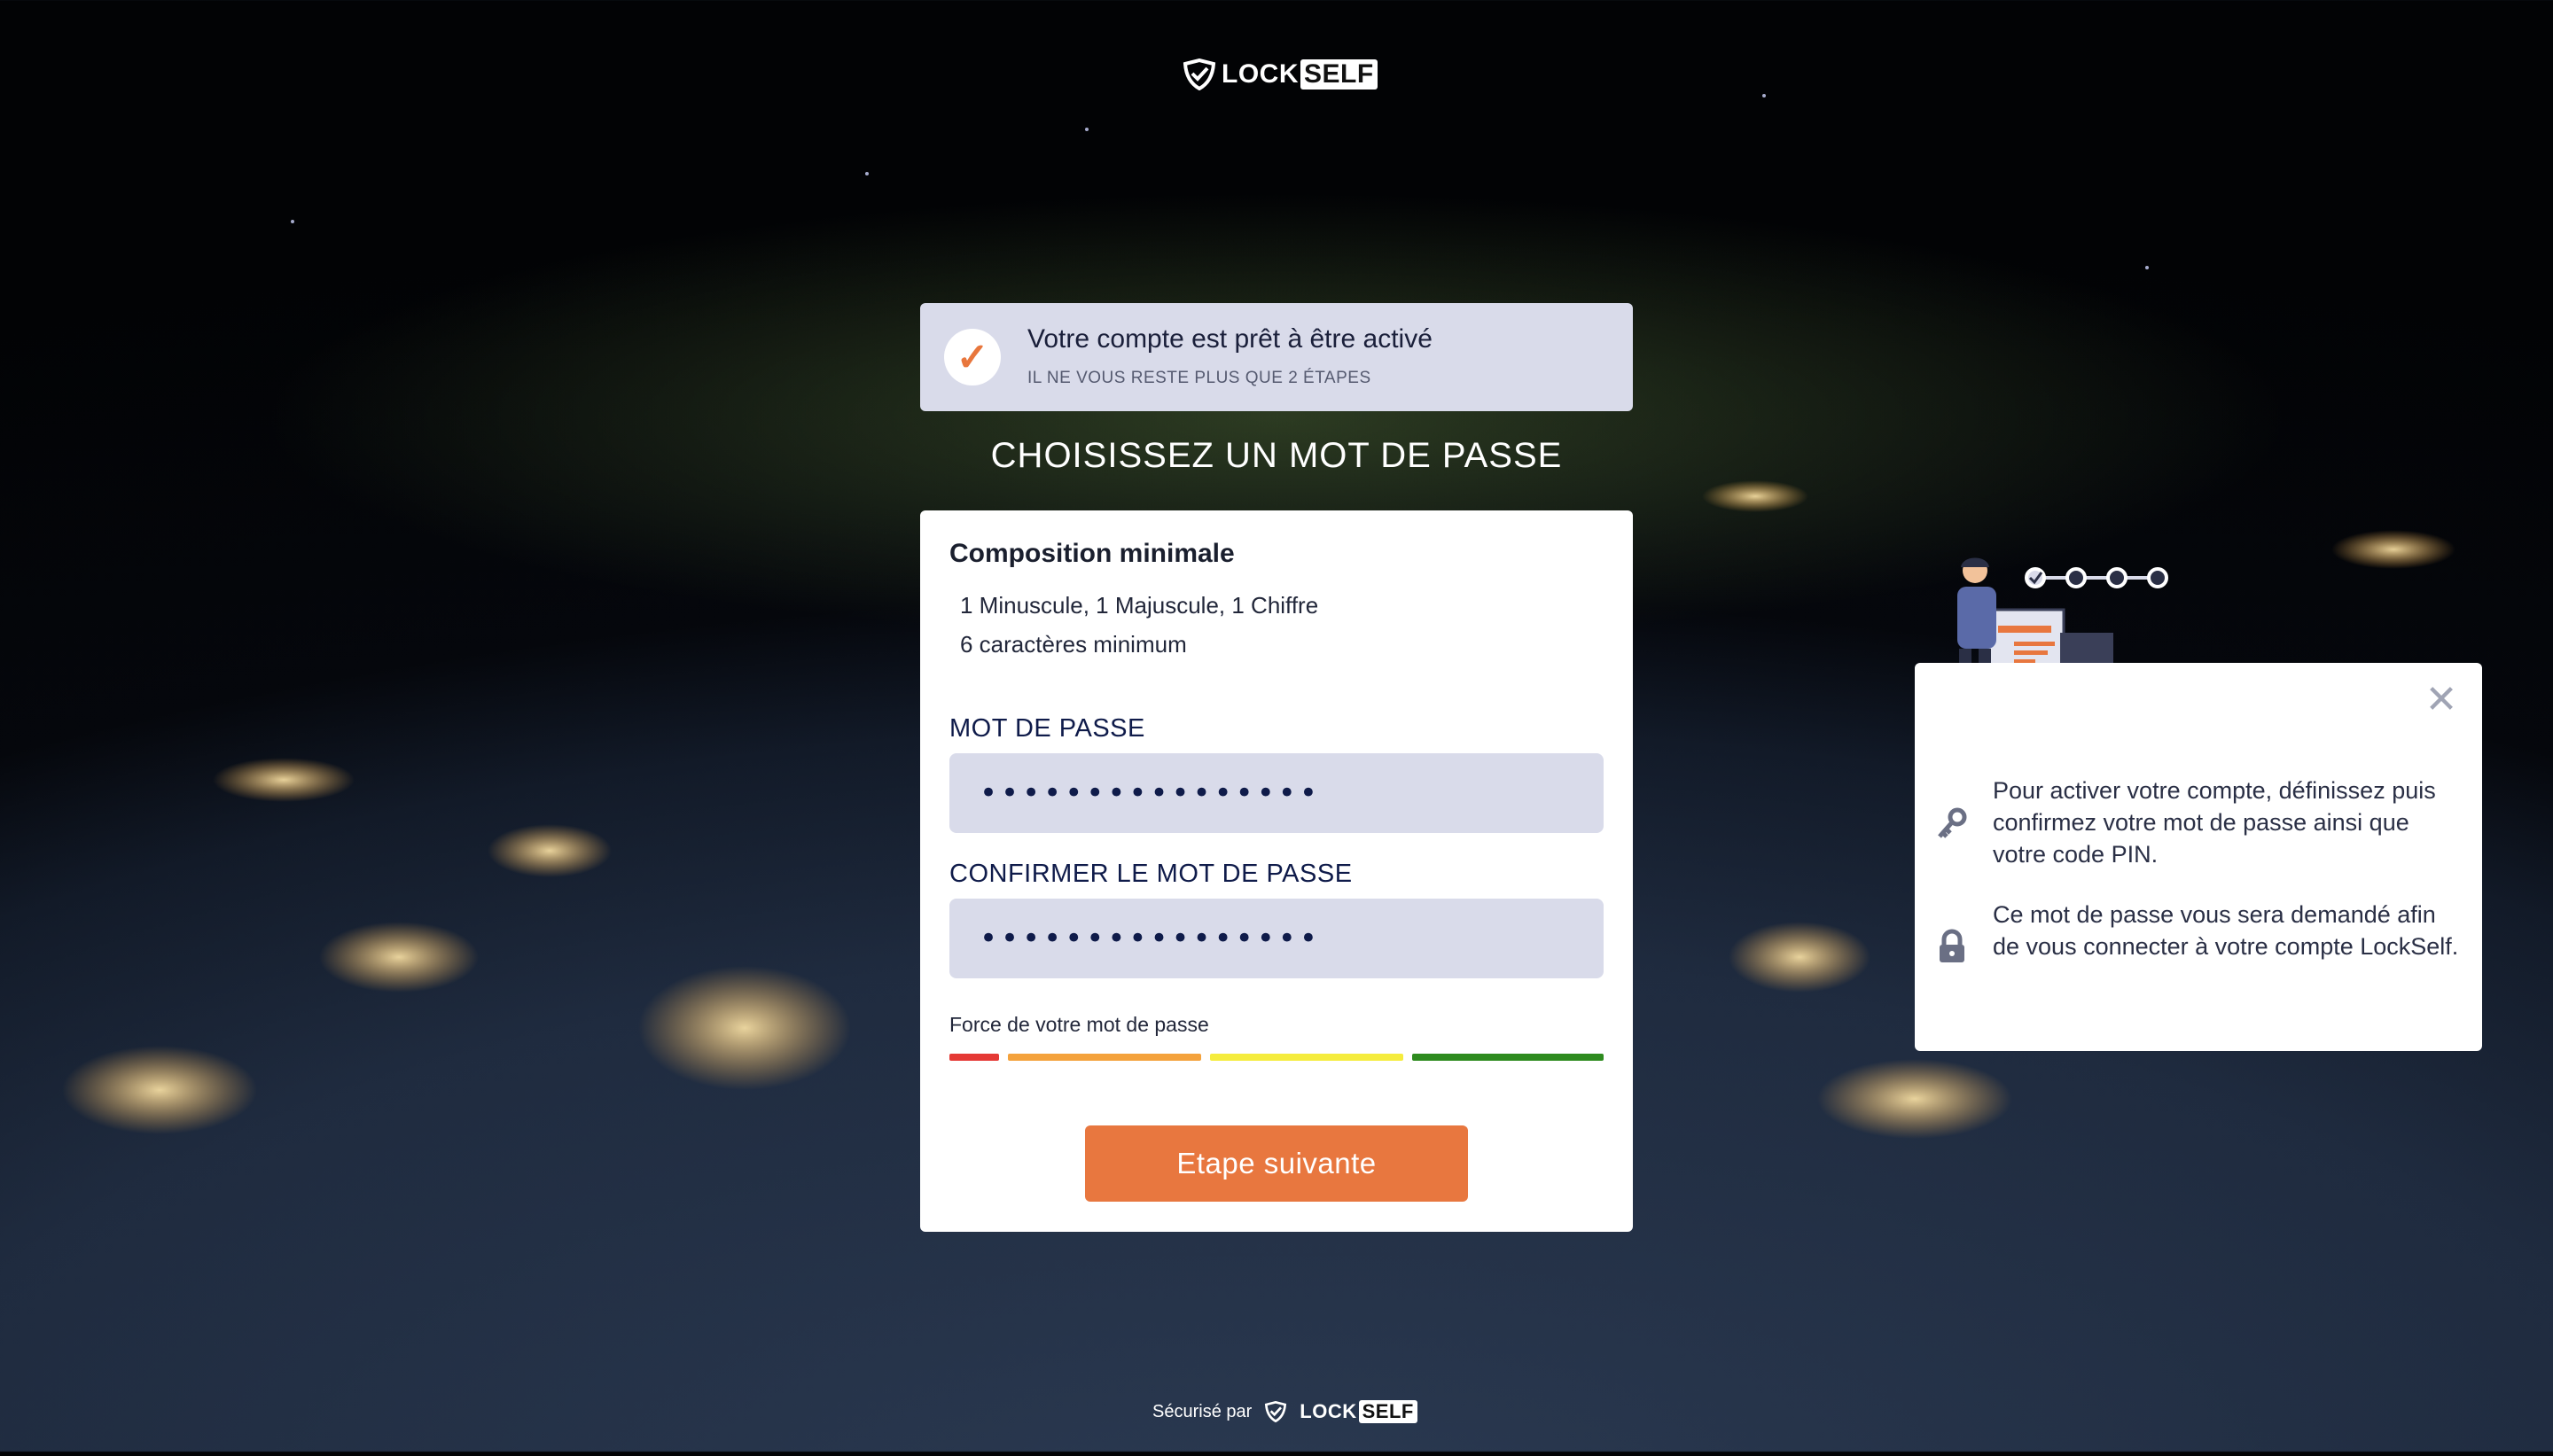  Describe the element at coordinates (1139, 605) in the screenshot. I see `rule-item: 1 Minuscule, 1 Majuscule, 1 Chiffre` at that location.